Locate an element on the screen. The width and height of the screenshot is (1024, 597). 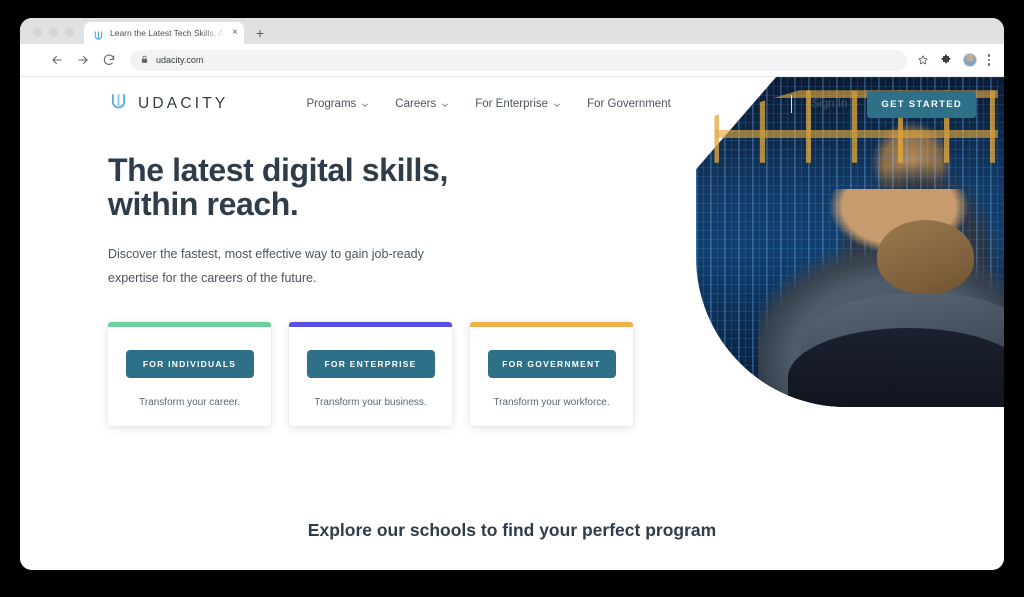
nav-item-programs: Programs is located at coordinates (337, 104).